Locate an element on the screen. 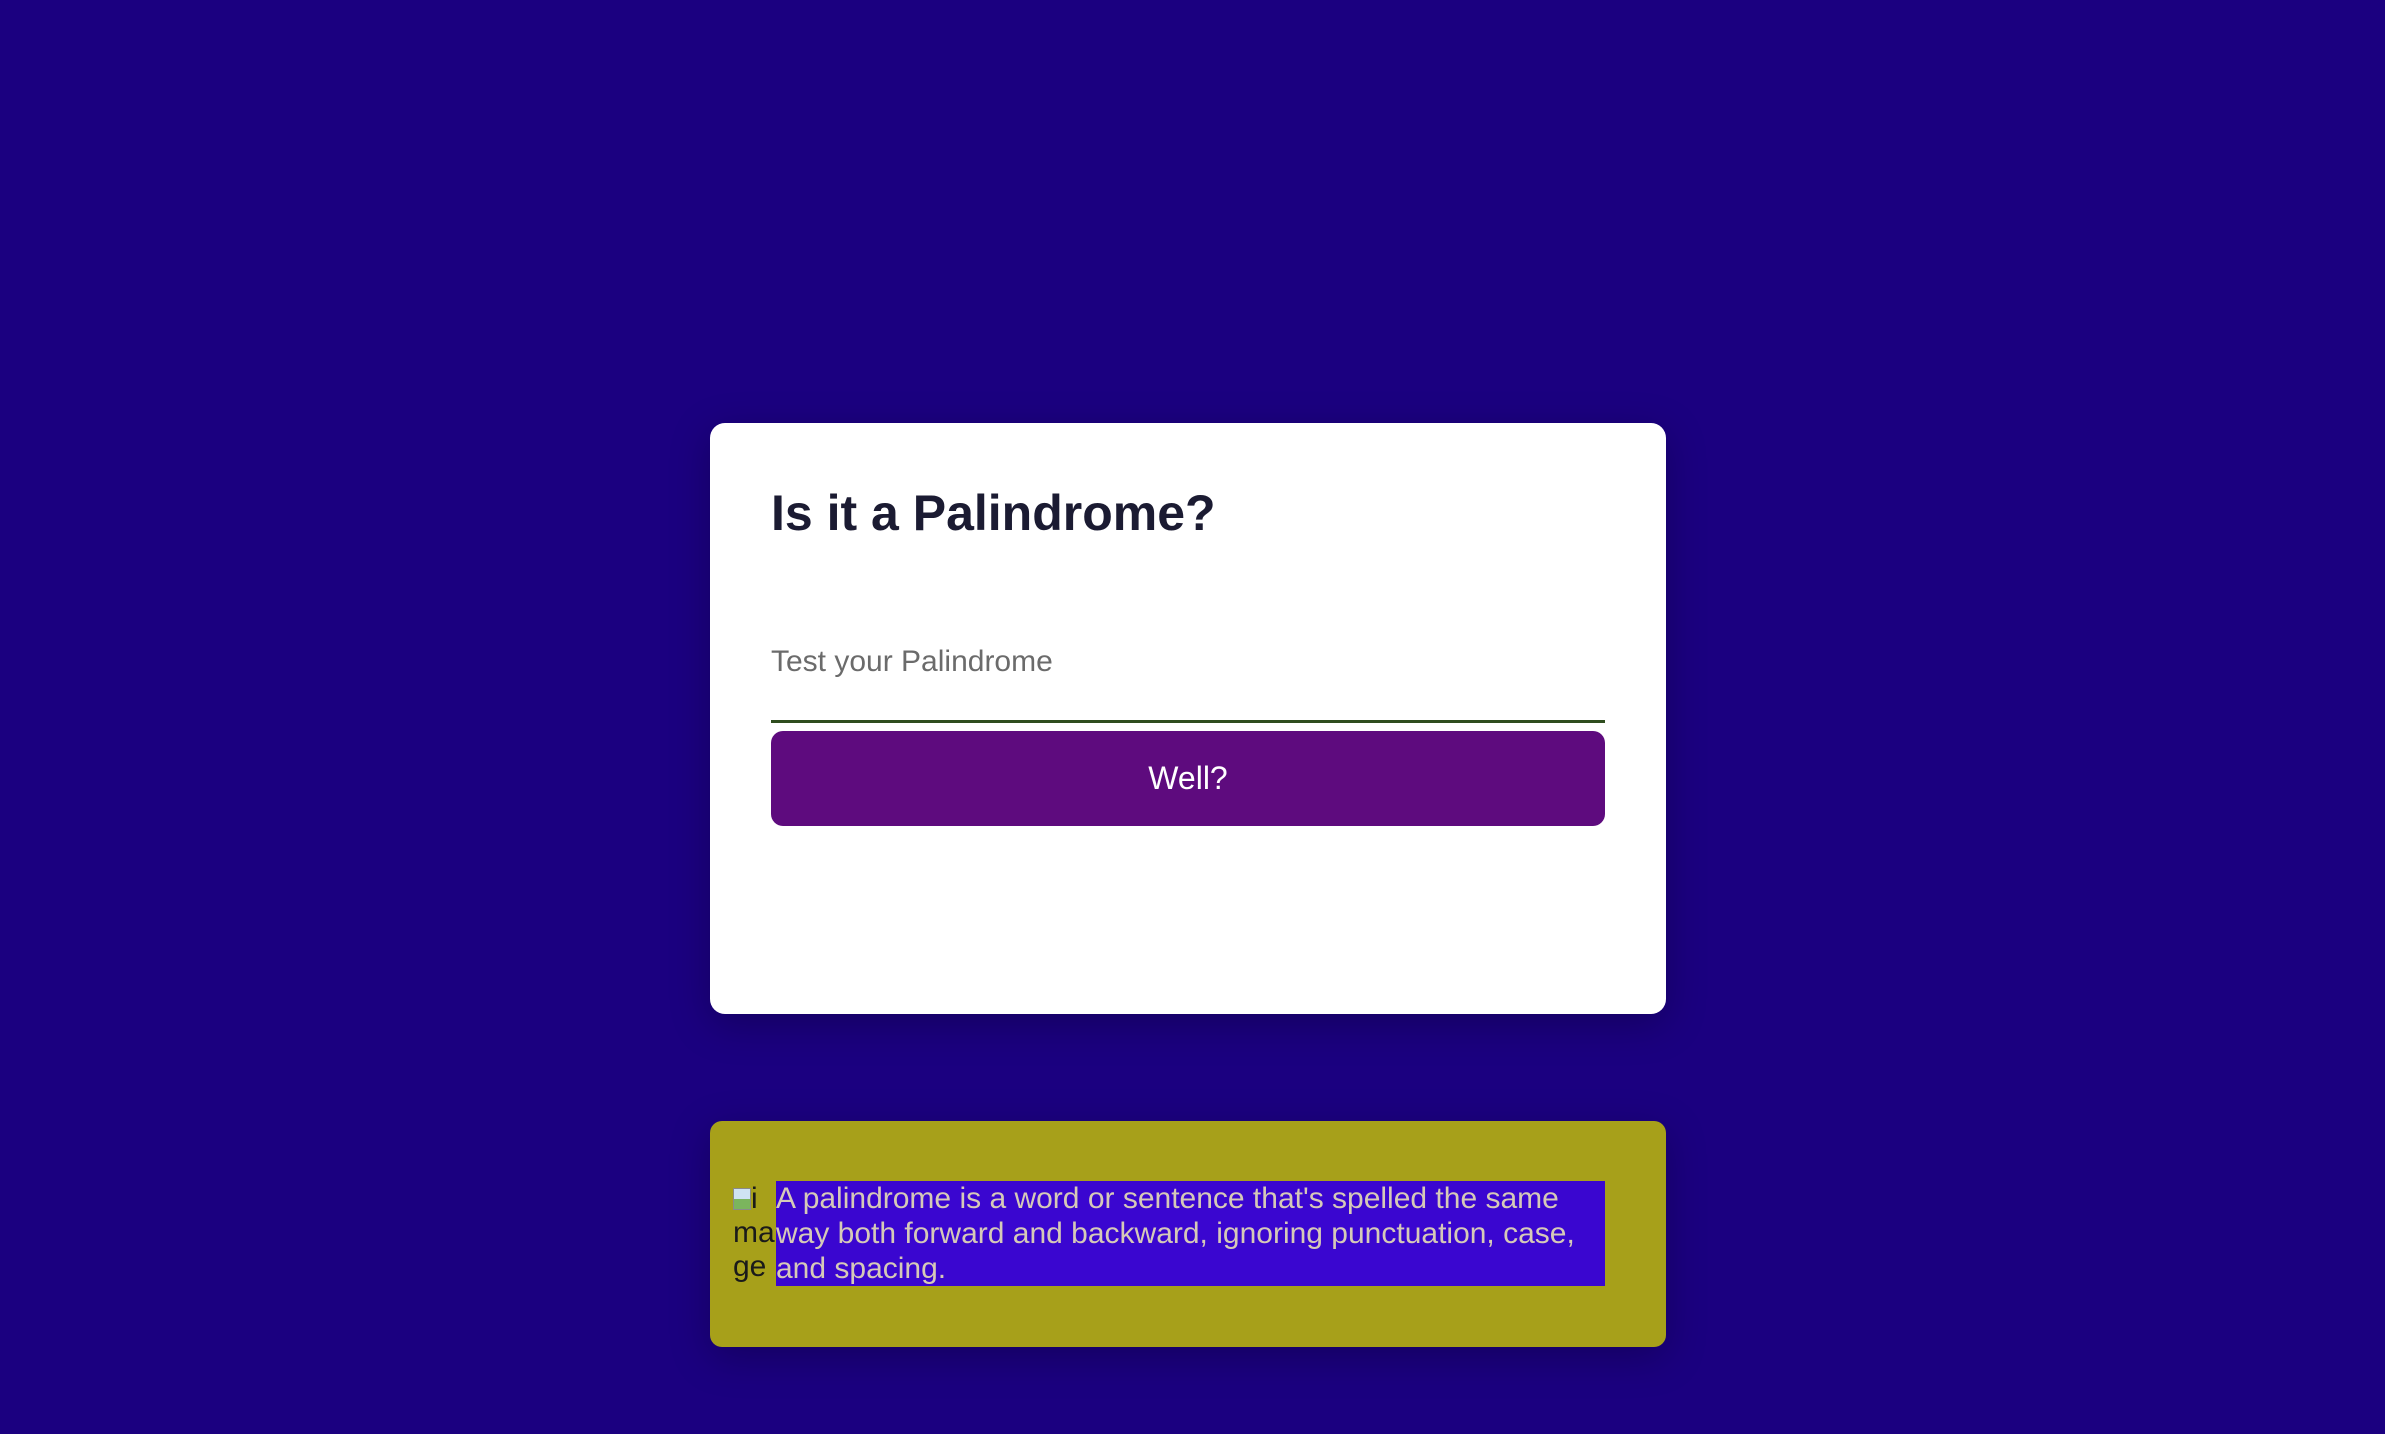  check-palindrome-button: Well? is located at coordinates (1188, 778).